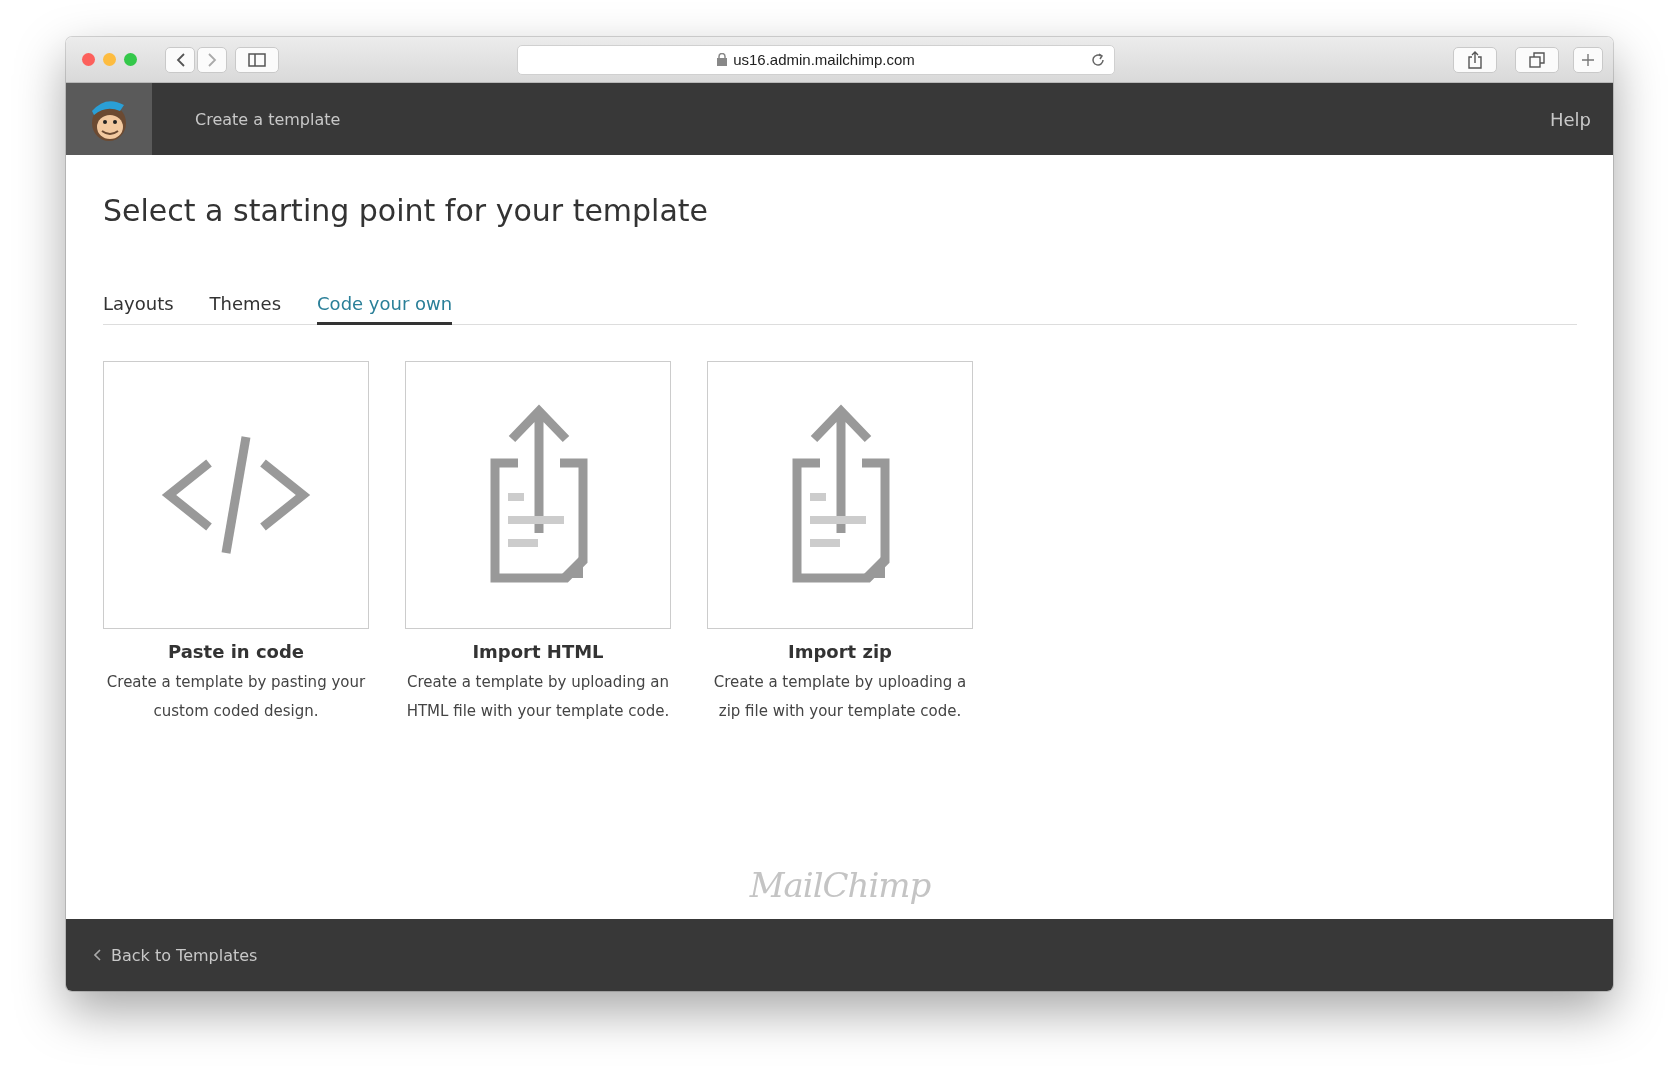 The height and width of the screenshot is (1088, 1680). Describe the element at coordinates (245, 309) in the screenshot. I see `tab: Themes` at that location.